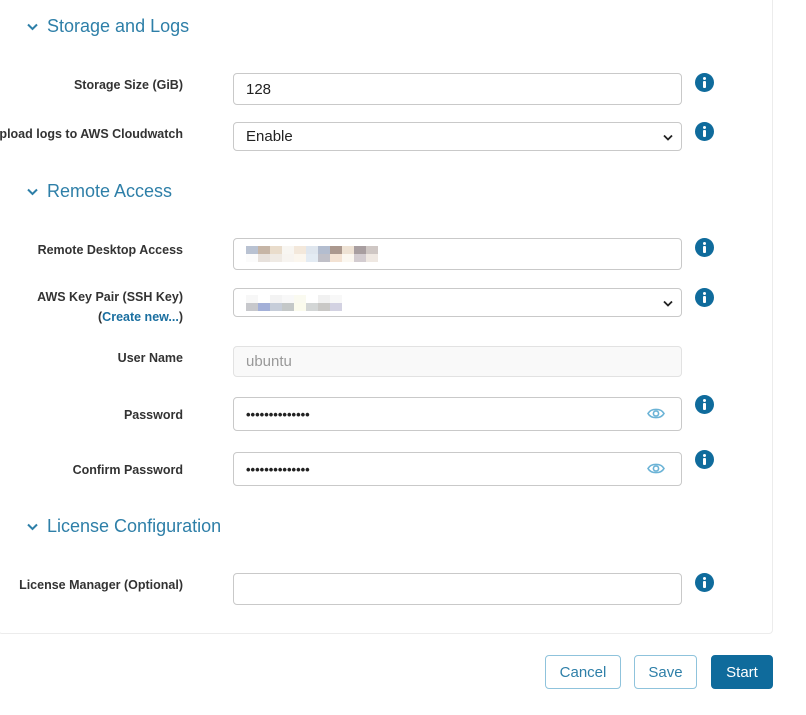  What do you see at coordinates (150, 358) in the screenshot?
I see `user-name-label: User Name` at bounding box center [150, 358].